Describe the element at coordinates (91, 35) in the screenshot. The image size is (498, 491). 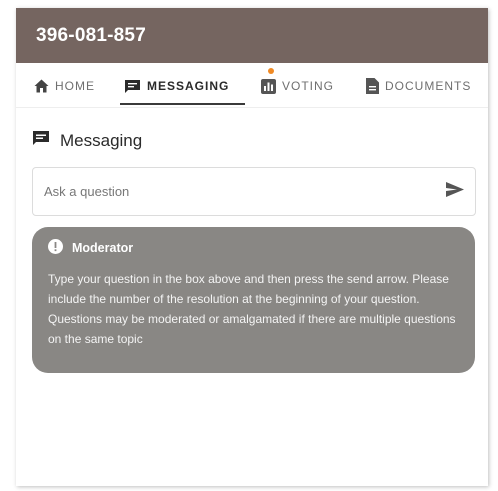
I see `meeting-id: 396-081-857` at that location.